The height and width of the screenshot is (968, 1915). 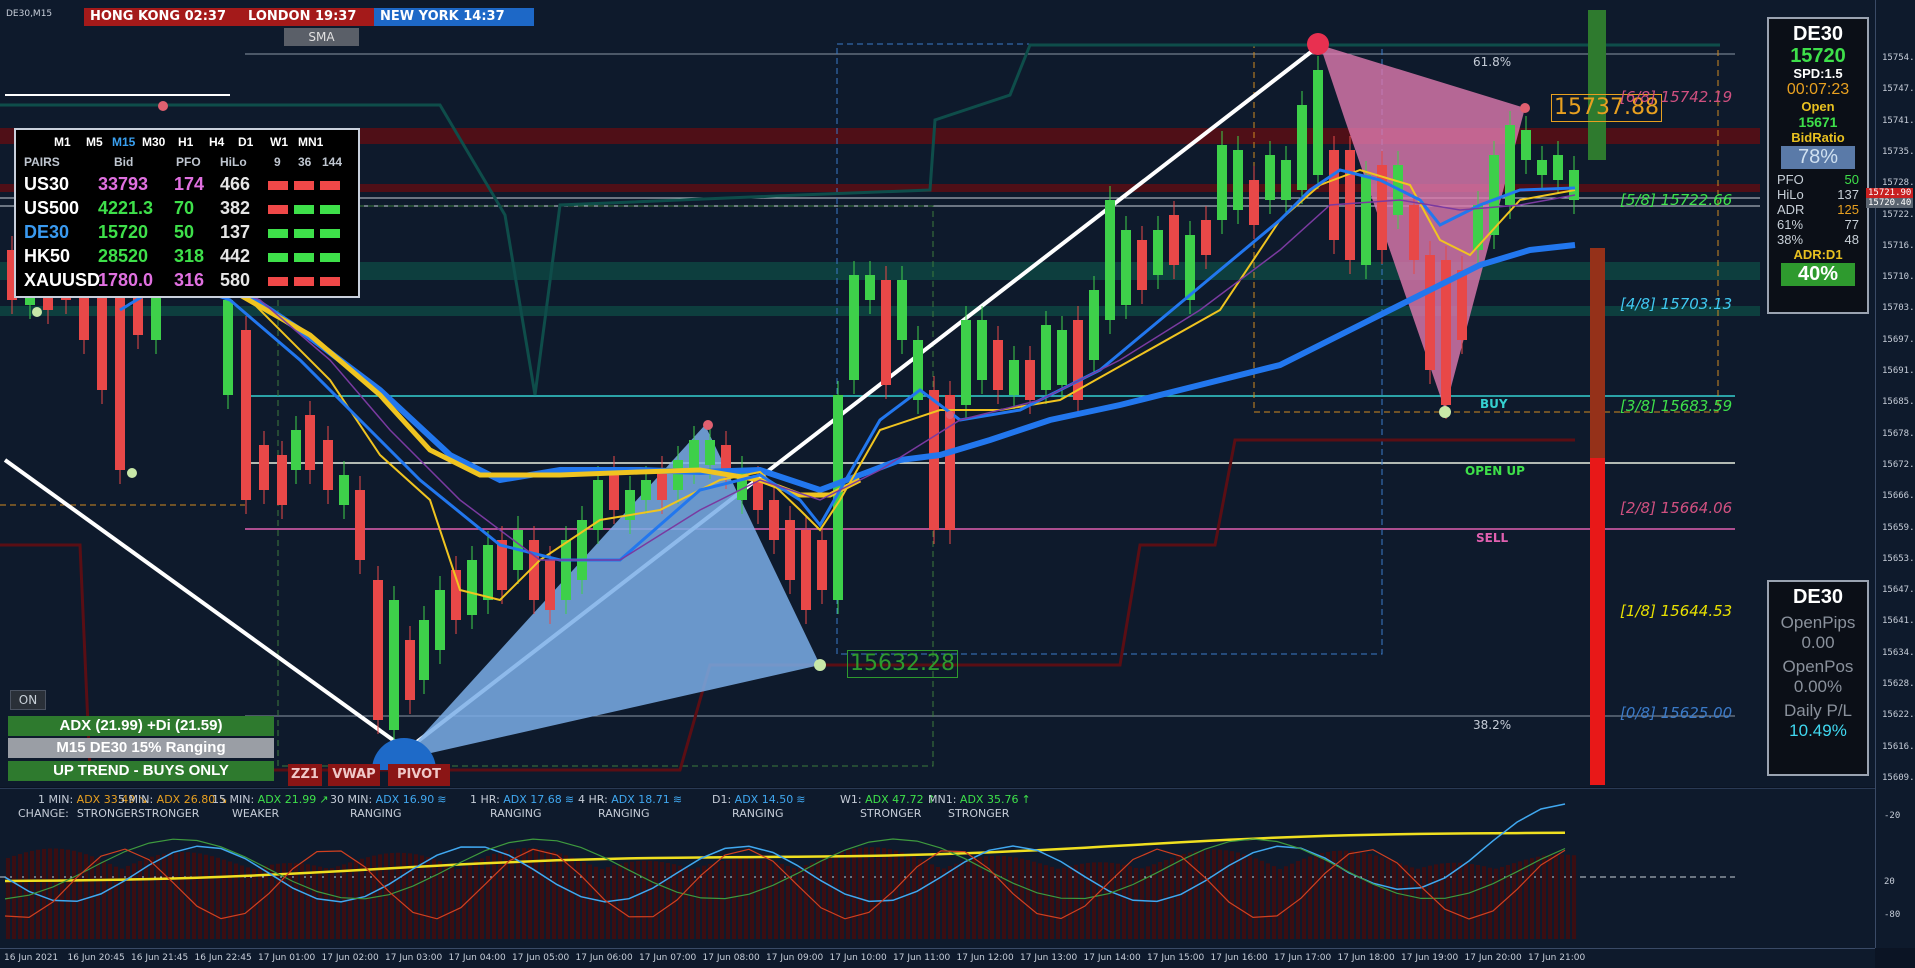 I want to click on account-symbol: DE30, so click(x=1818, y=597).